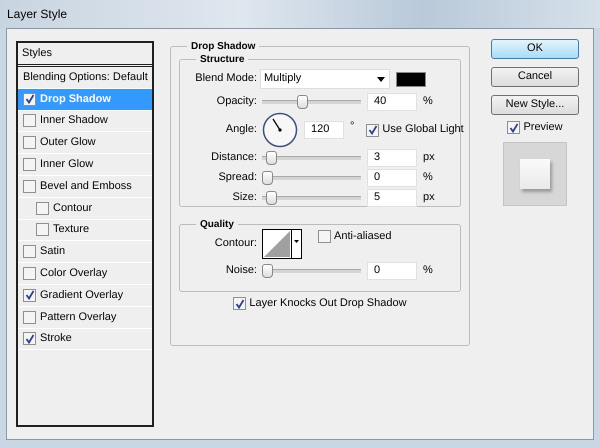  What do you see at coordinates (535, 77) in the screenshot?
I see `dialog-button: Cancel` at bounding box center [535, 77].